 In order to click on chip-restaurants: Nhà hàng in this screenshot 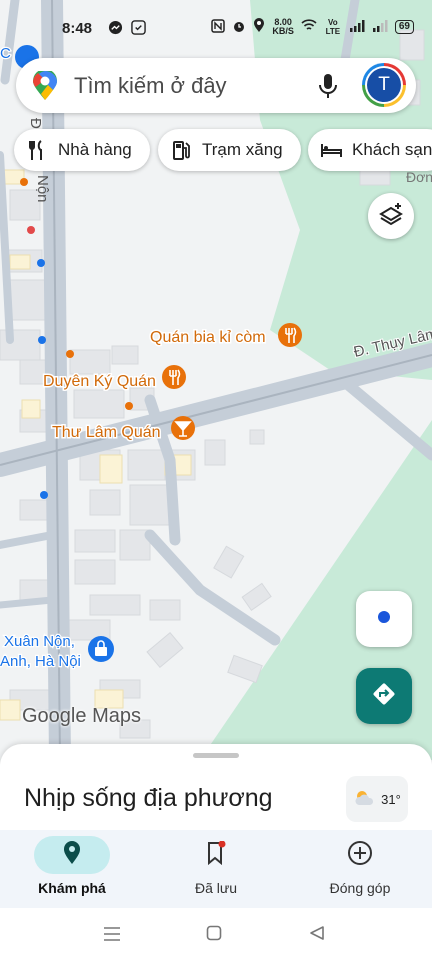, I will do `click(82, 150)`.